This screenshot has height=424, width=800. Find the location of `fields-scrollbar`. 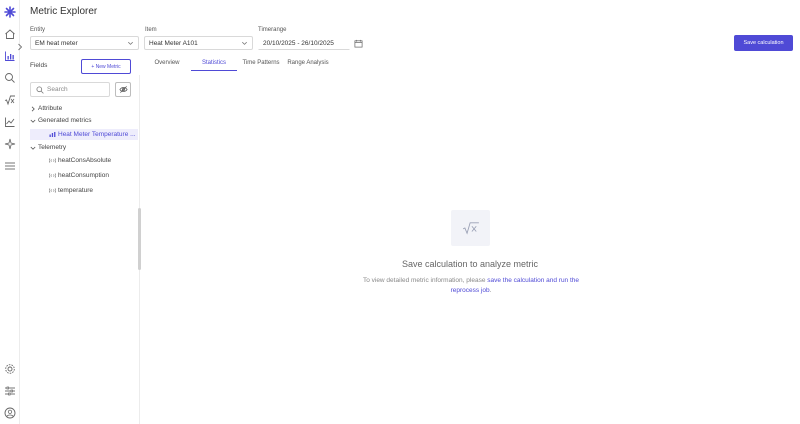

fields-scrollbar is located at coordinates (139, 239).